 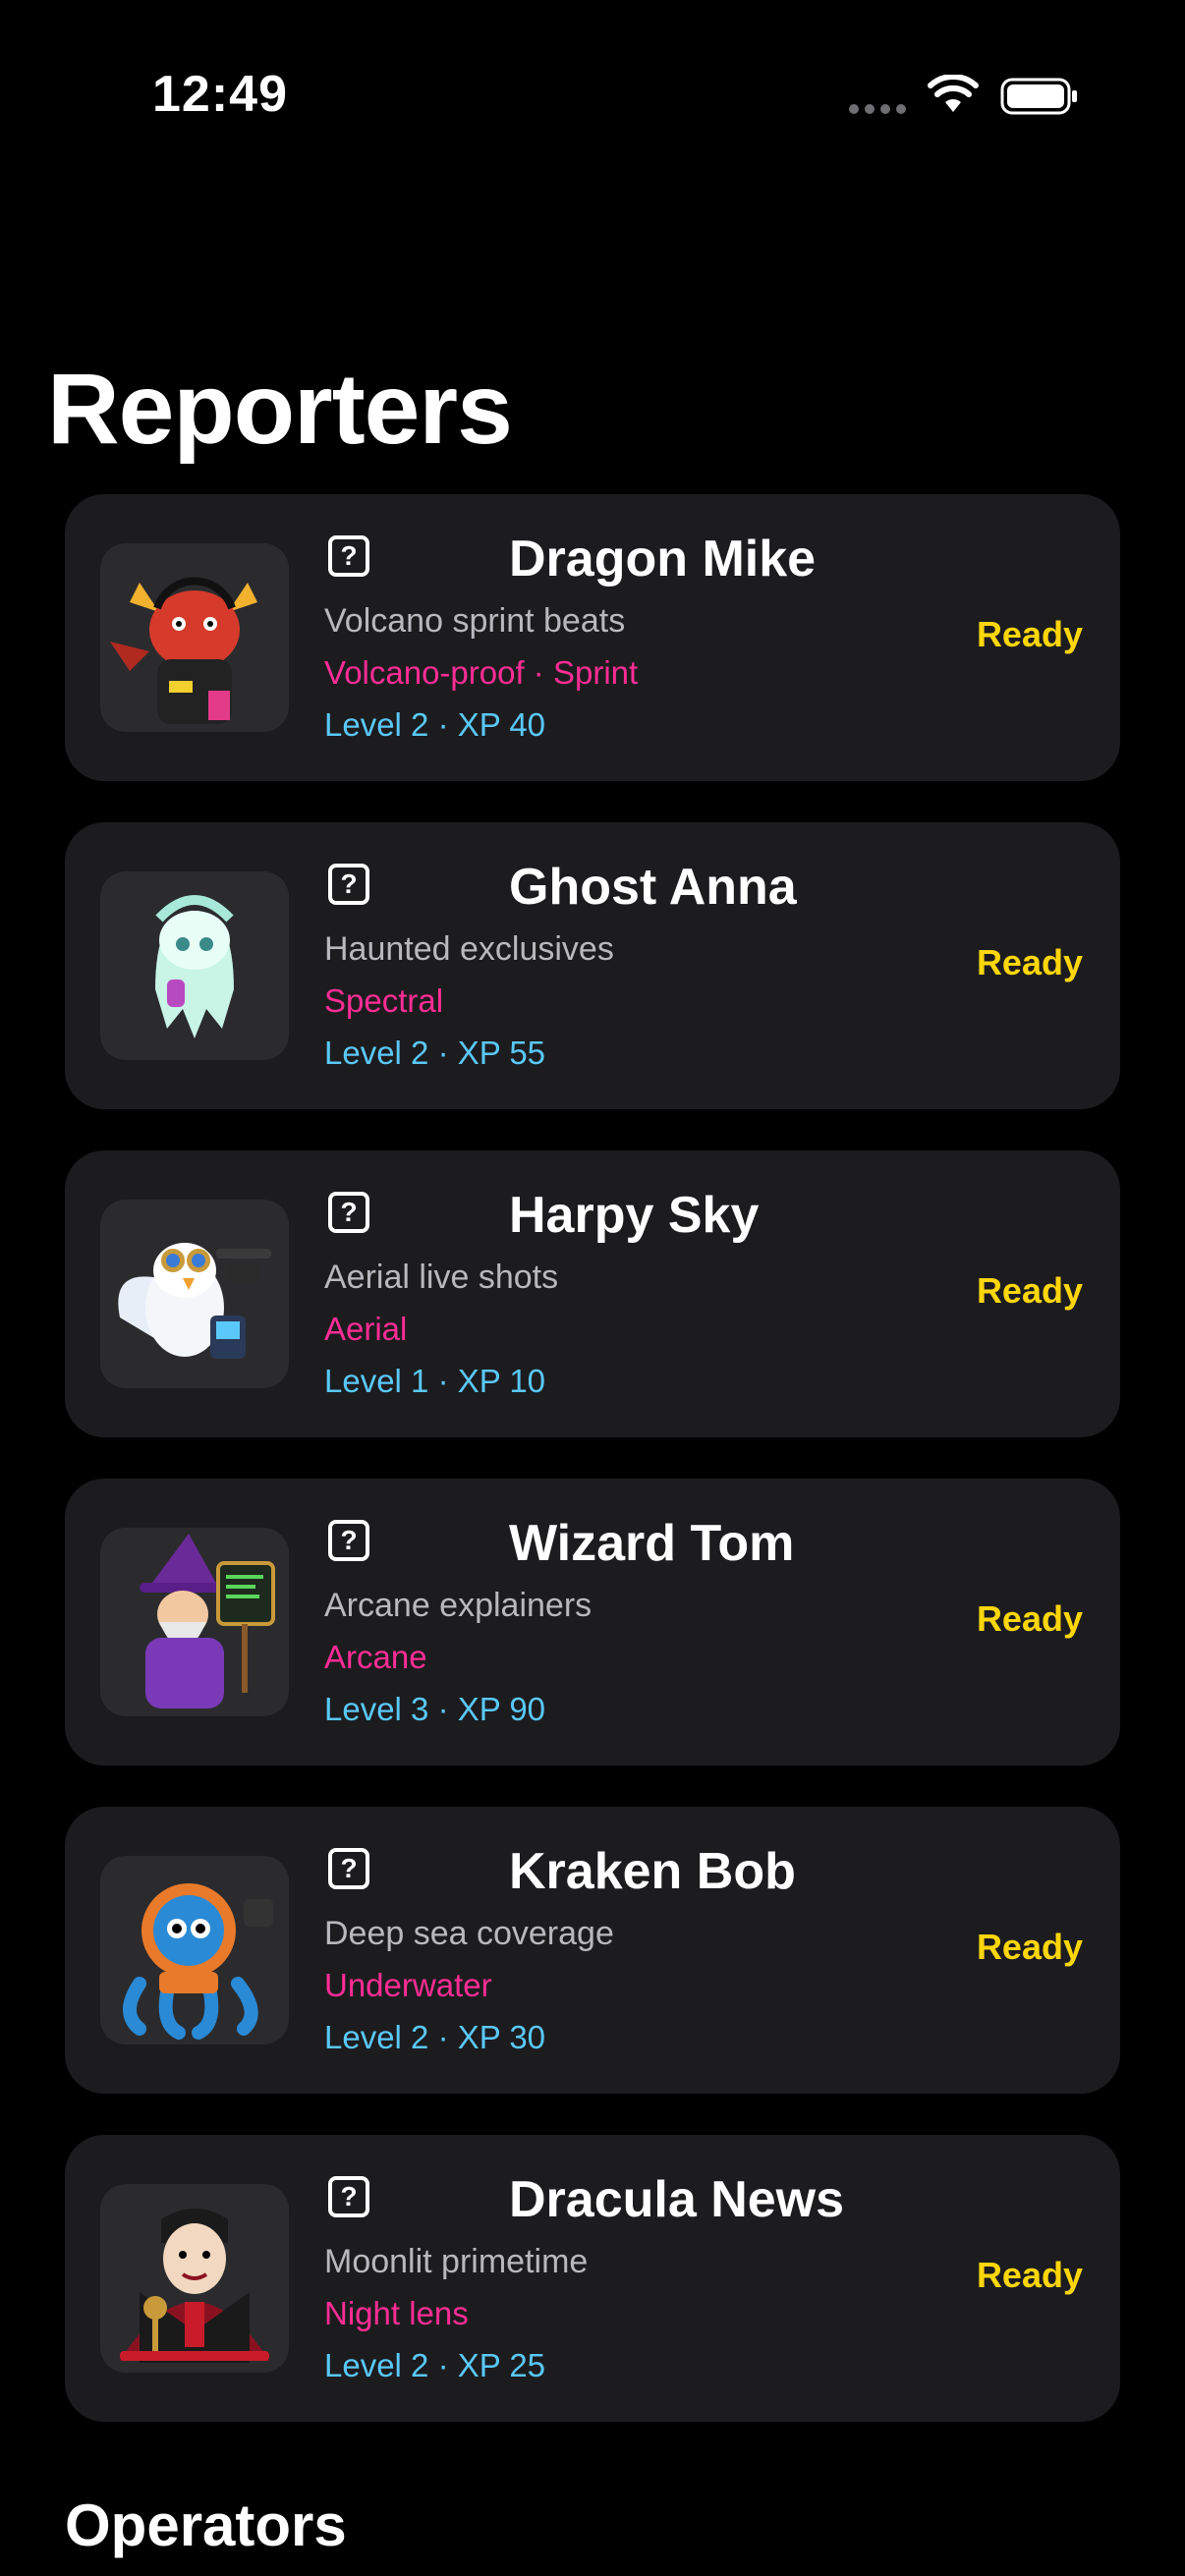 I want to click on status-time: 12:49, so click(x=220, y=94).